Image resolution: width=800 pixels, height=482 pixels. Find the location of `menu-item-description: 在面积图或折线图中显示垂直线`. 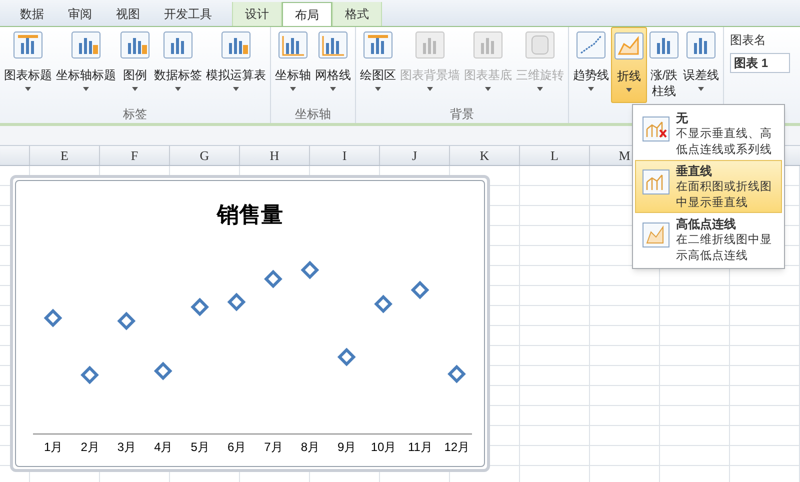

menu-item-description: 在面积图或折线图中显示垂直线 is located at coordinates (724, 195).